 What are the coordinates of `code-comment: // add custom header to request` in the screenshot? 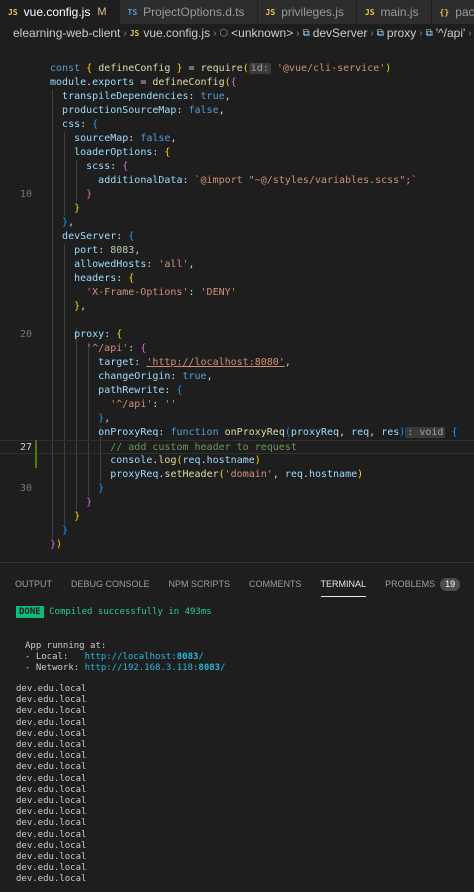 It's located at (203, 447).